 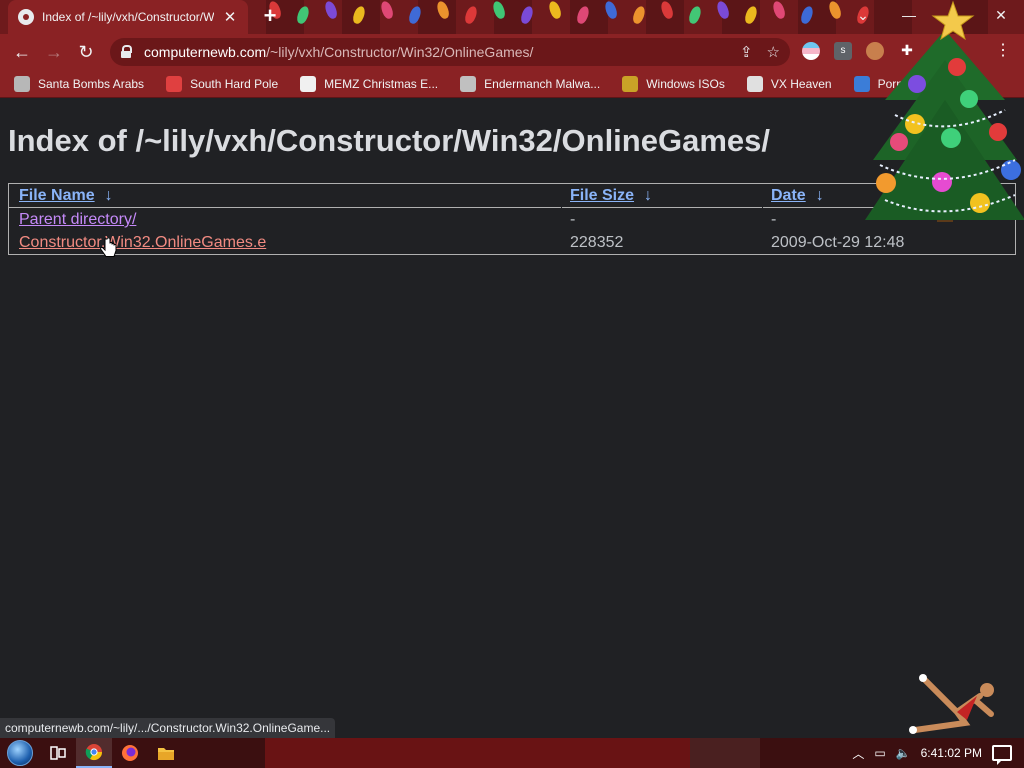 I want to click on reload-icon: ↻, so click(x=86, y=52).